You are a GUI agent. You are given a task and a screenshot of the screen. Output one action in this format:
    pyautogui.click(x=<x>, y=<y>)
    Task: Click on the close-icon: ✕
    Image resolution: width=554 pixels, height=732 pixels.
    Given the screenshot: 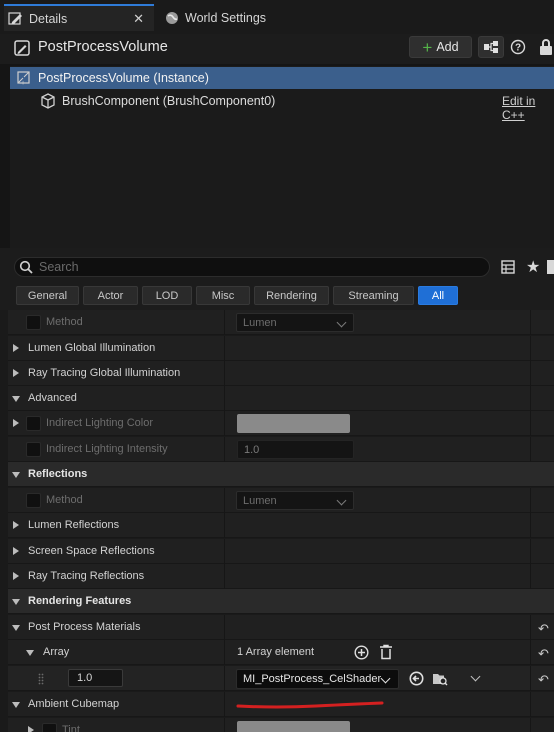 What is the action you would take?
    pyautogui.click(x=138, y=19)
    